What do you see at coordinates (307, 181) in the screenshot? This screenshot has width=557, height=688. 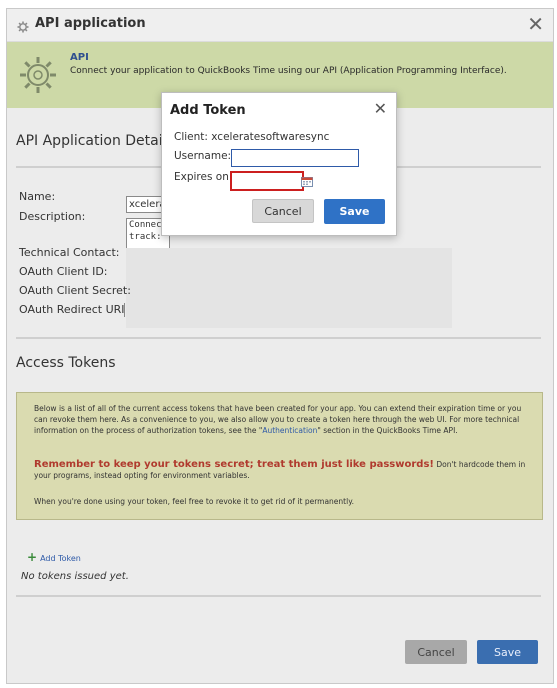 I see `calendar-icon` at bounding box center [307, 181].